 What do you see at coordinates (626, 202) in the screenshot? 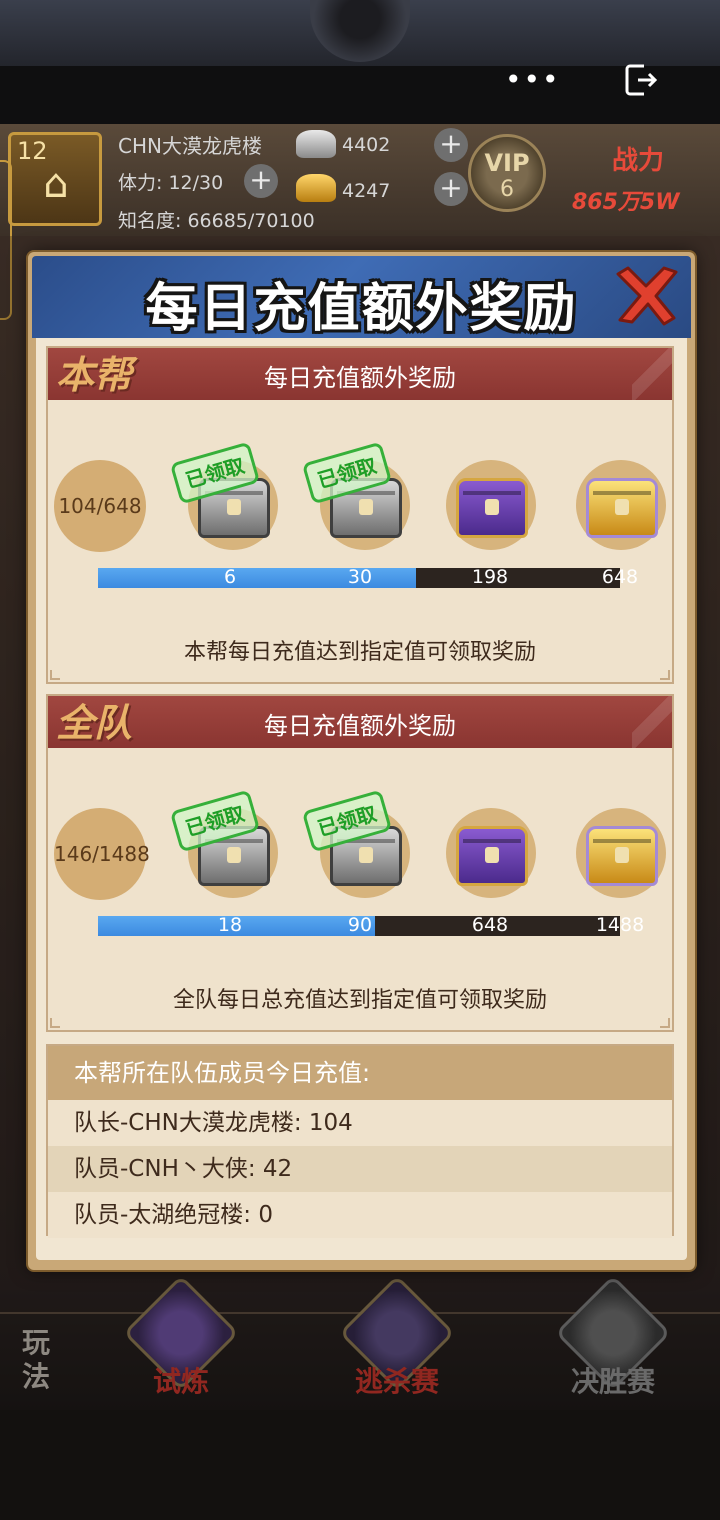
I see `power-value: 865万5W` at bounding box center [626, 202].